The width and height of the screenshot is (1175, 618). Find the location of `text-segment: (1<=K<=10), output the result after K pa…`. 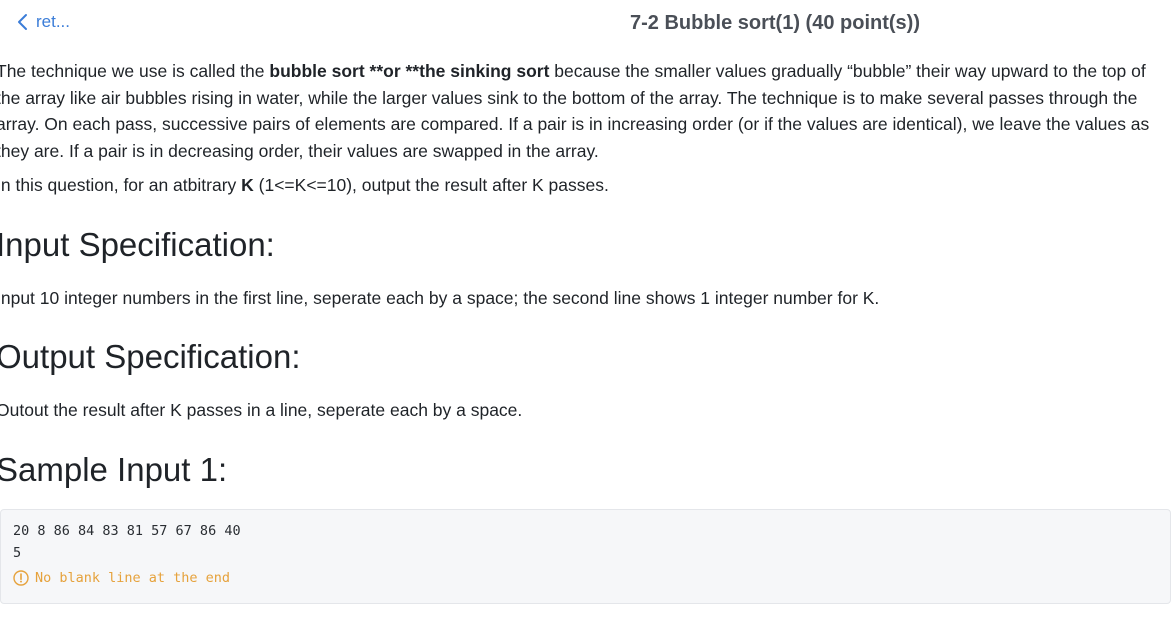

text-segment: (1<=K<=10), output the result after K pa… is located at coordinates (431, 185).